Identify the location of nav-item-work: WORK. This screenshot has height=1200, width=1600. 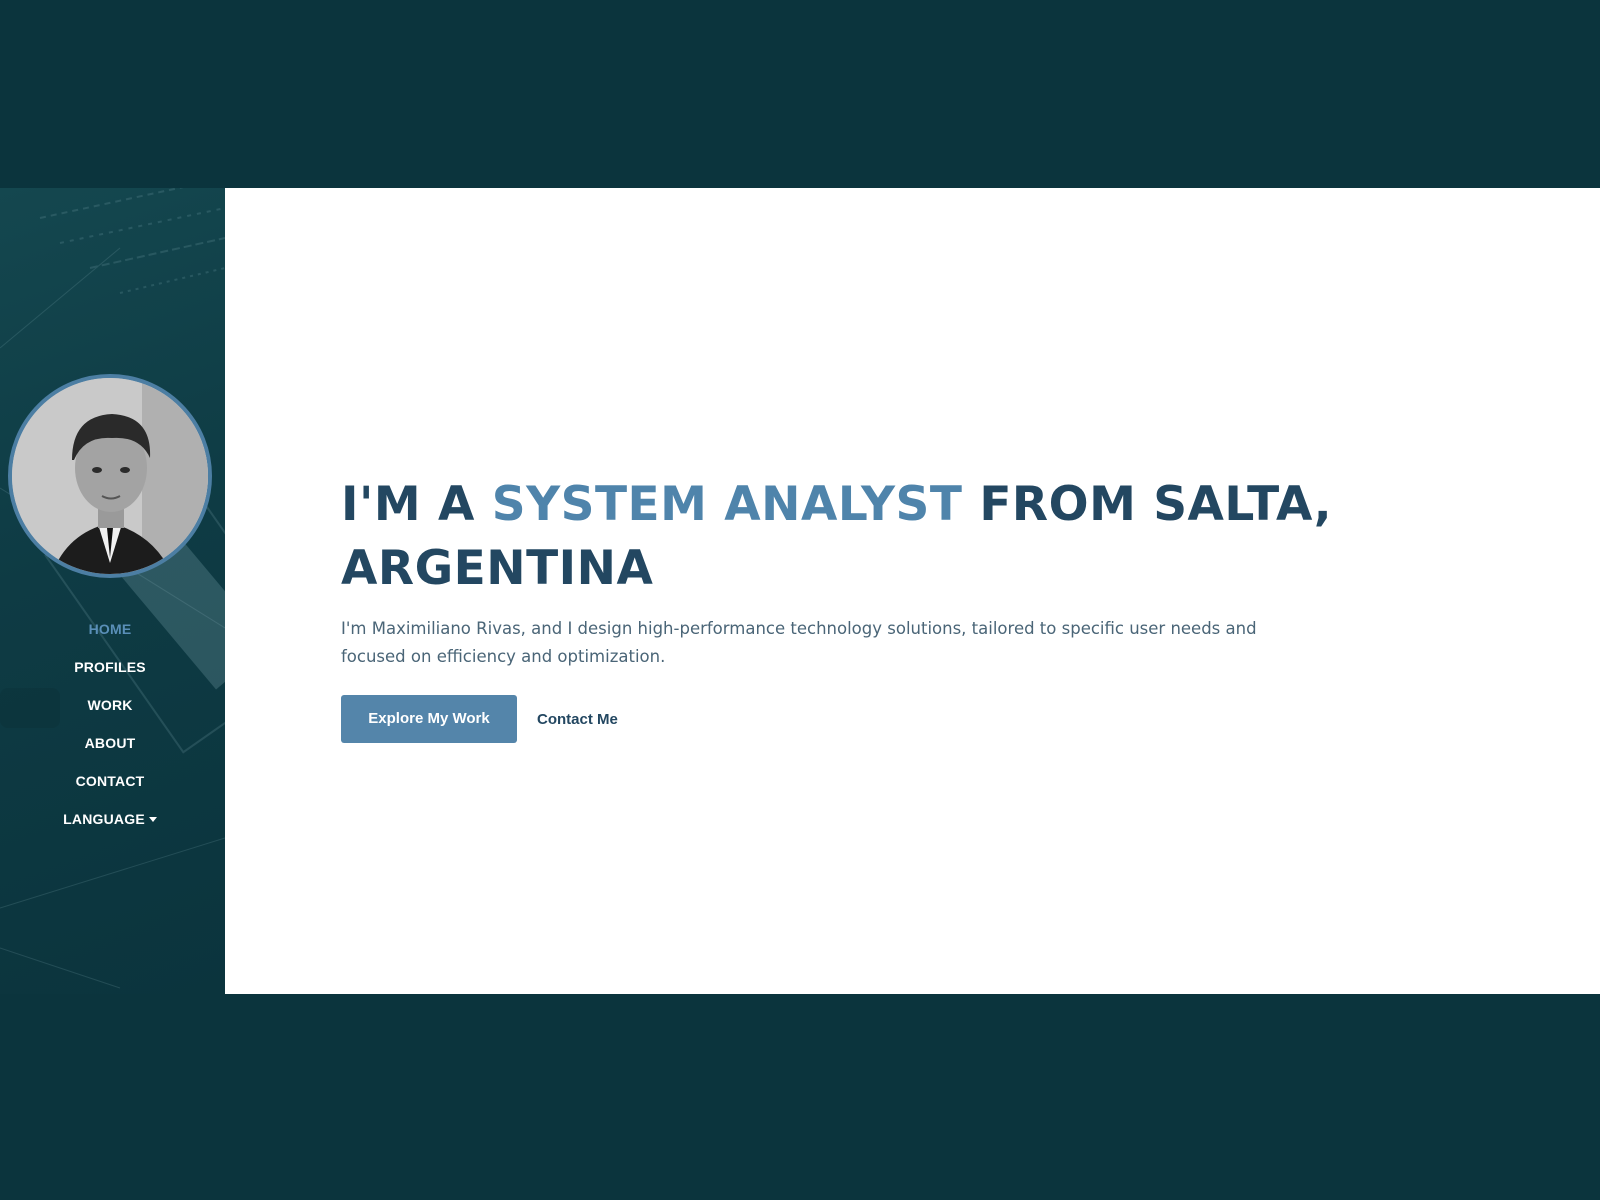
(110, 705).